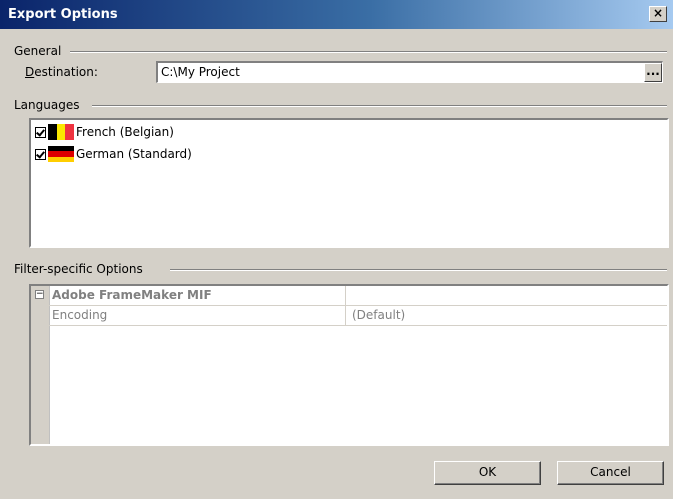  I want to click on list-item-german-standard: German (Standard), so click(113, 154).